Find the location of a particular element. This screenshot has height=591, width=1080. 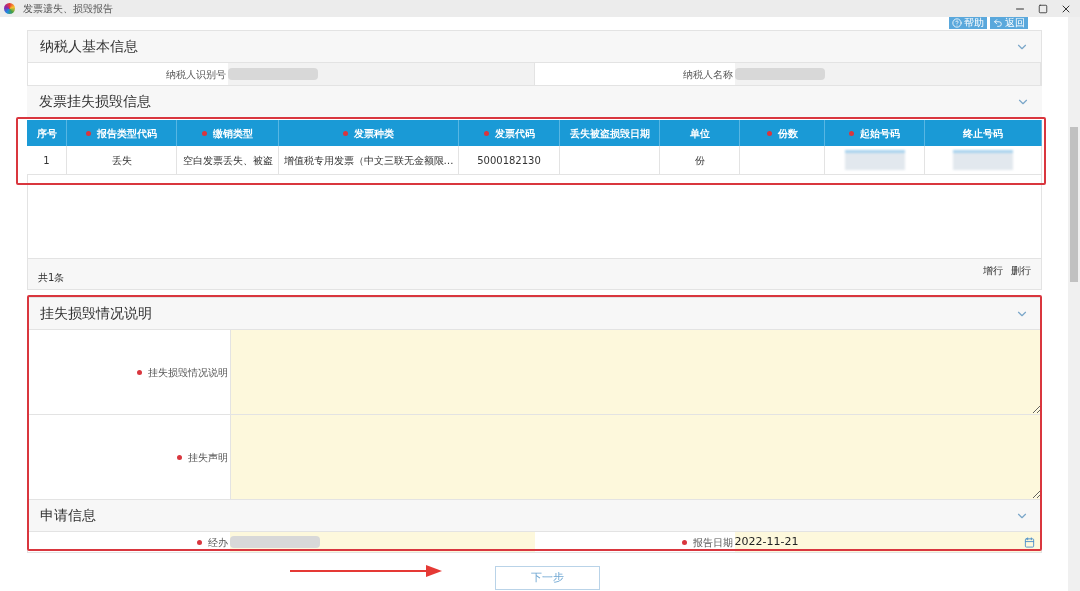

app-logo-icon is located at coordinates (9, 8).